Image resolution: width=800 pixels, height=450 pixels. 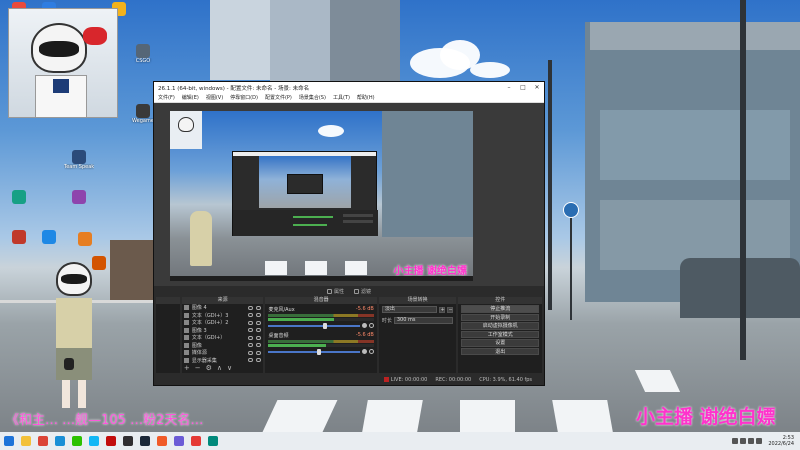 What do you see at coordinates (409, 309) in the screenshot?
I see `transition-type-select: 淡出` at bounding box center [409, 309].